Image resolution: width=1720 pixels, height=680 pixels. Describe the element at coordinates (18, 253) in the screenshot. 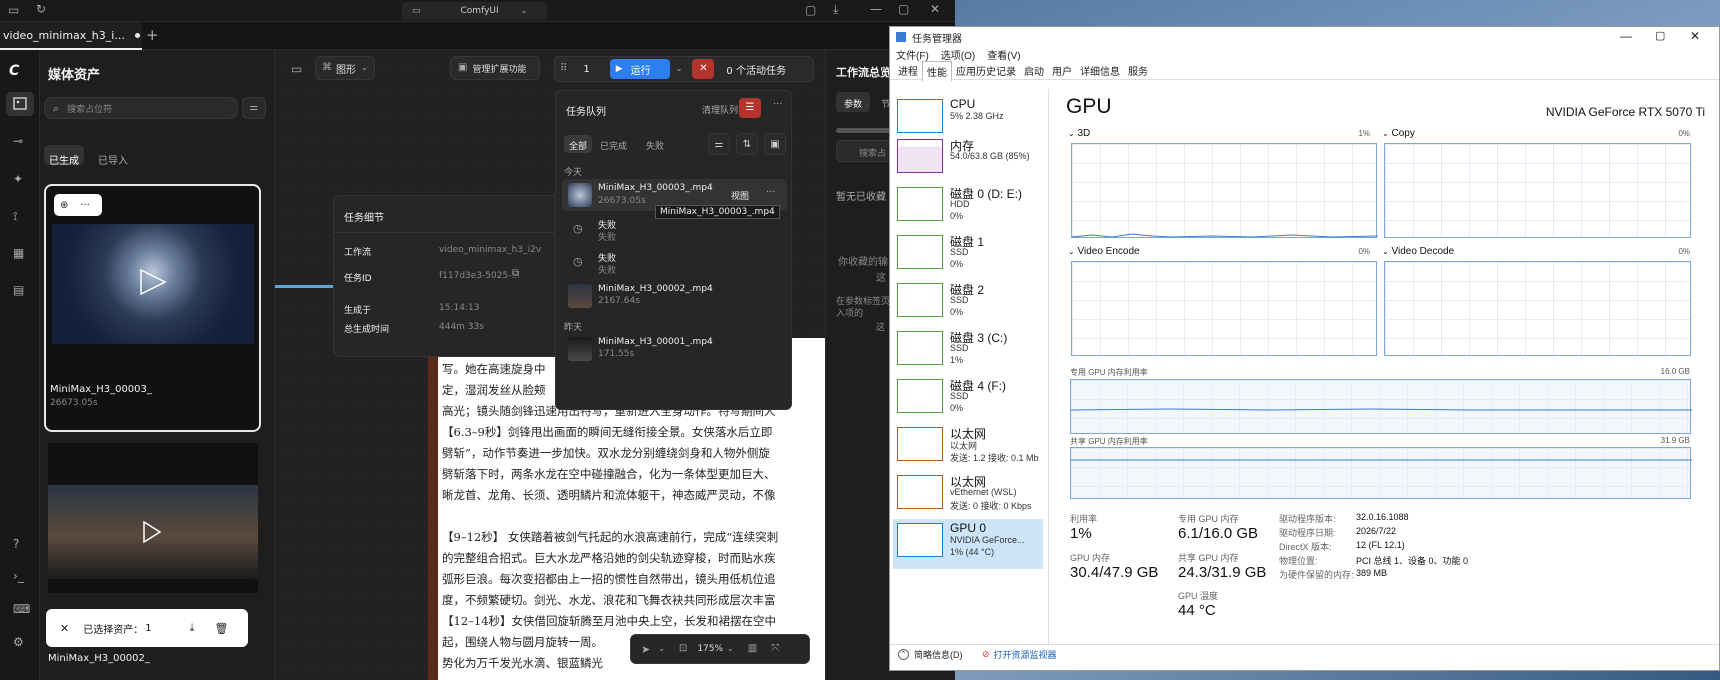

I see `templates-icon: ▦` at that location.